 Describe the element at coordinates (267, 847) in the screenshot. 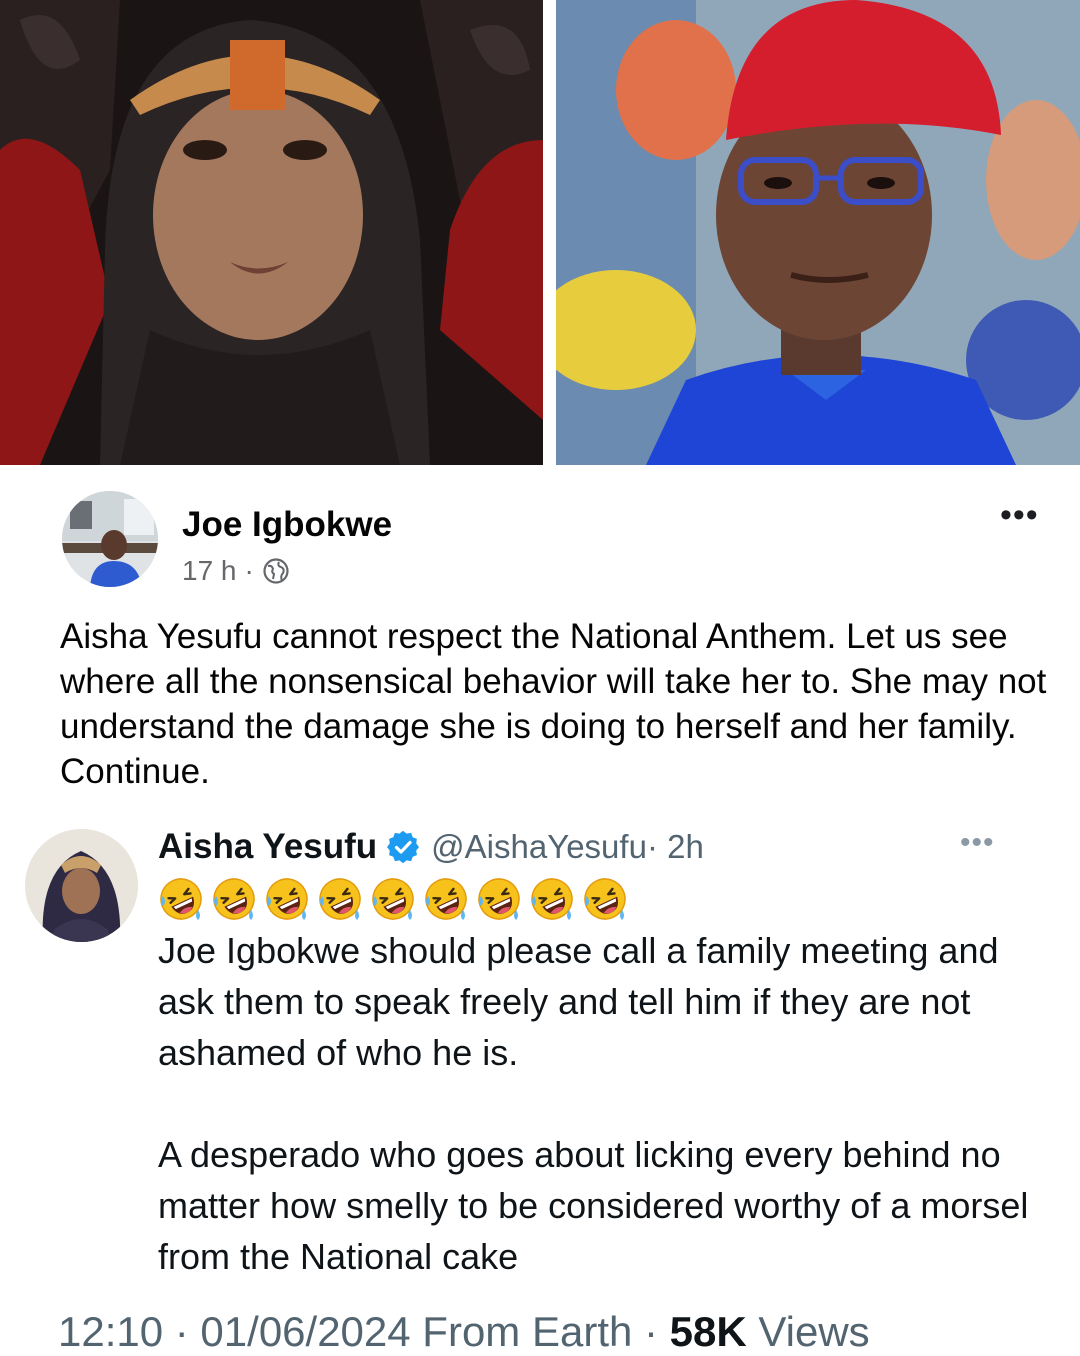

I see `tweet-author-name: Aisha Yesufu` at that location.